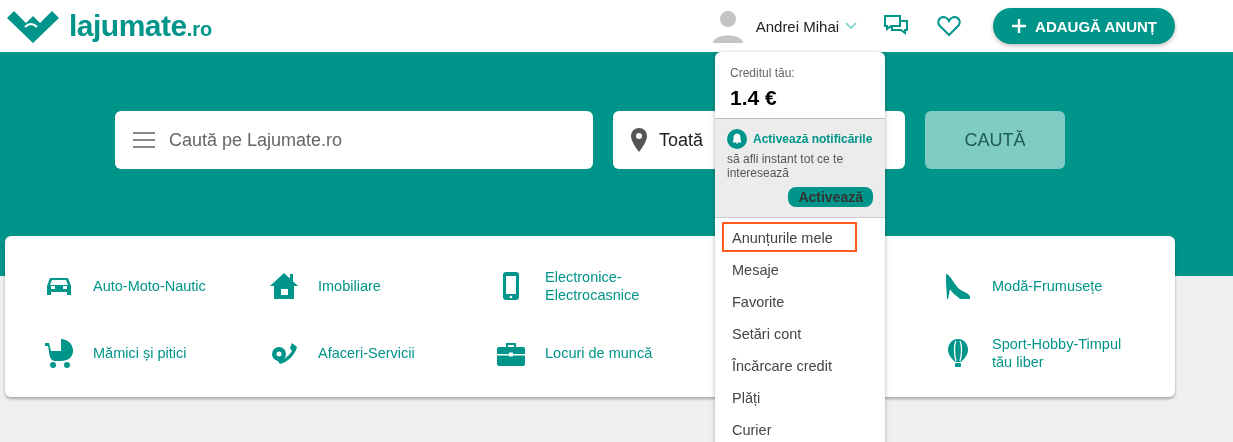 This screenshot has width=1233, height=442. Describe the element at coordinates (354, 140) in the screenshot. I see `search-field: Caută pe Lajumate.ro` at that location.